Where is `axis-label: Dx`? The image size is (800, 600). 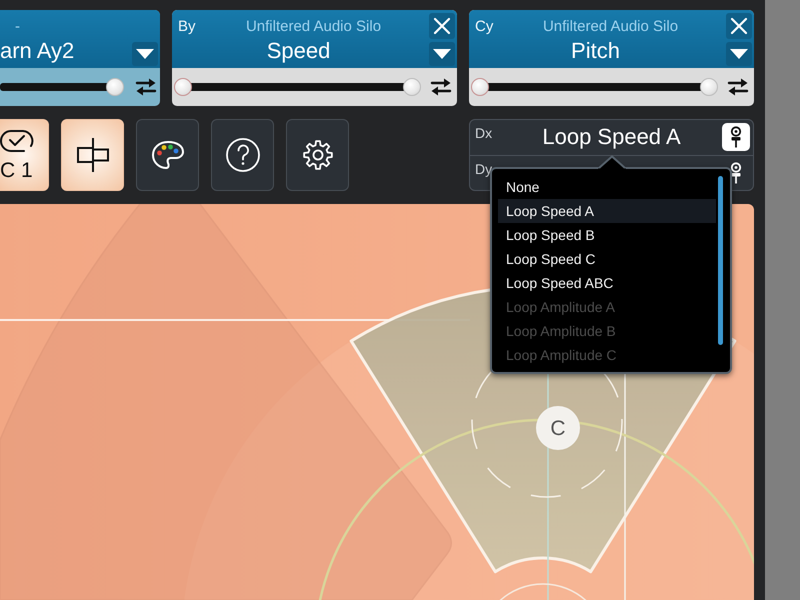 axis-label: Dx is located at coordinates (483, 132).